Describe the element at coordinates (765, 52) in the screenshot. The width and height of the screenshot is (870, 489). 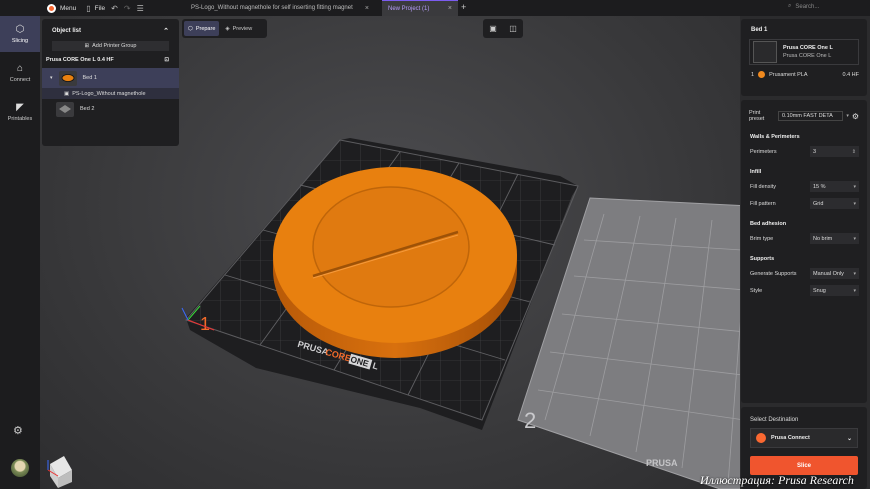
I see `printer-thumbnail` at that location.